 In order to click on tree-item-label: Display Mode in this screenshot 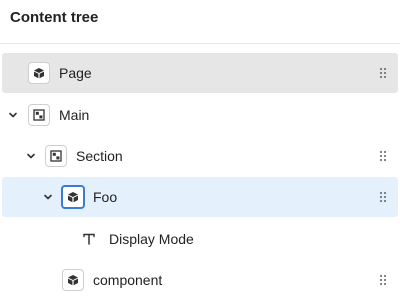, I will do `click(151, 239)`.